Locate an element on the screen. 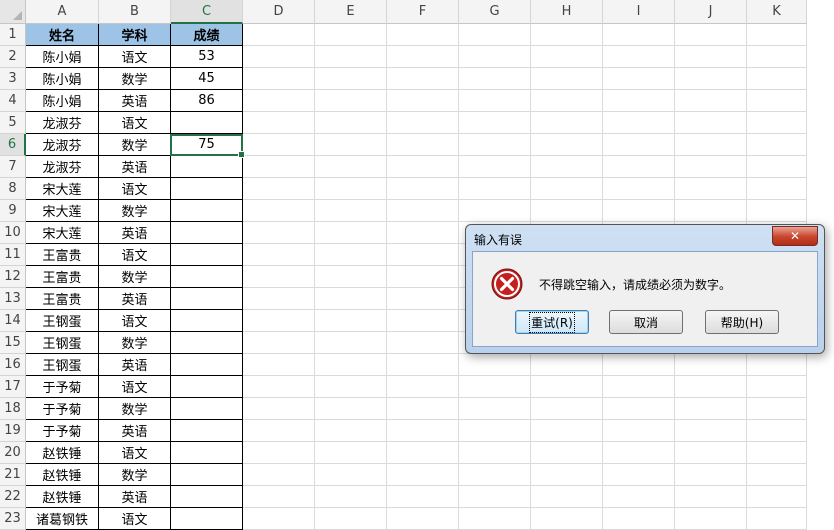 This screenshot has height=530, width=834. cell-a23: 诸葛钢铁 is located at coordinates (62, 519).